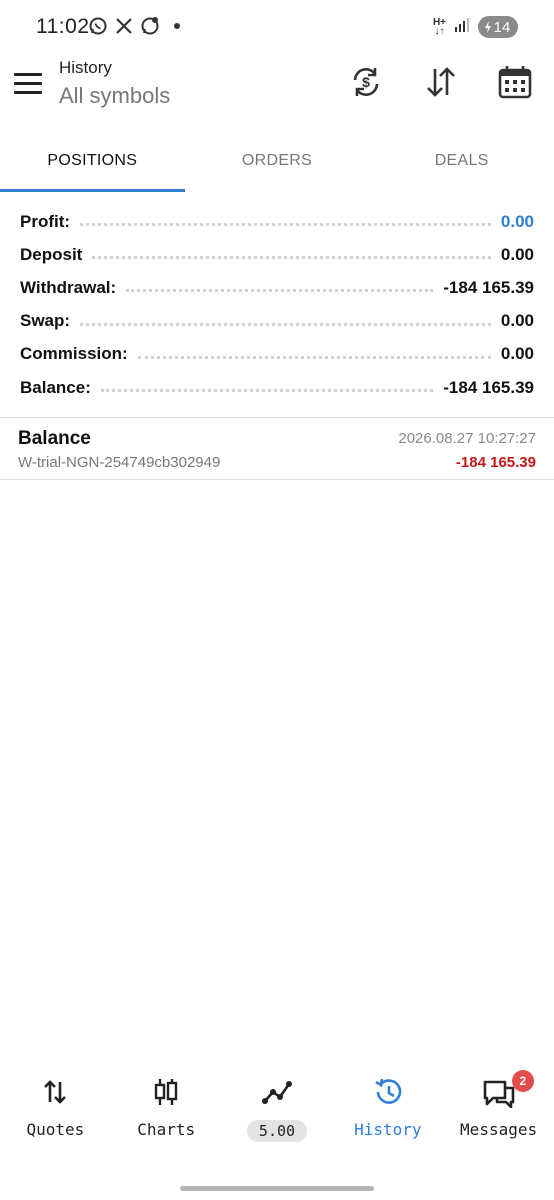  I want to click on status-time: 11:02, so click(63, 26).